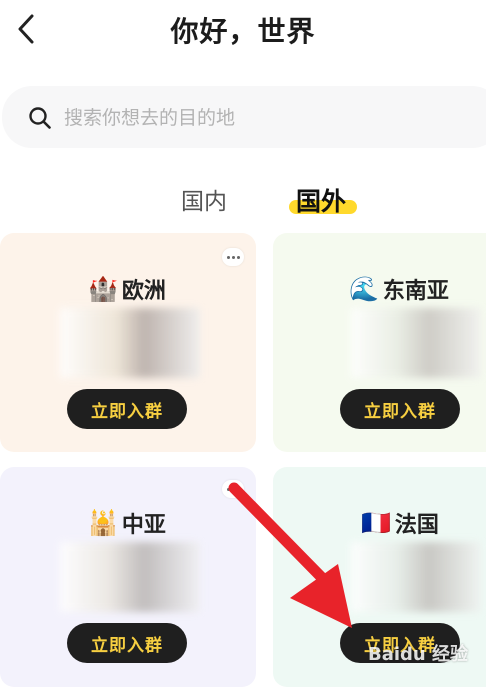 Image resolution: width=486 pixels, height=687 pixels. Describe the element at coordinates (40, 118) in the screenshot. I see `search-icon` at that location.